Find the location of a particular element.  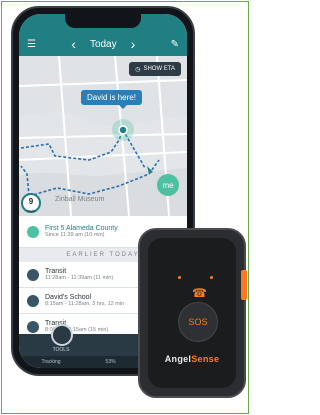

phone-notch is located at coordinates (103, 21).